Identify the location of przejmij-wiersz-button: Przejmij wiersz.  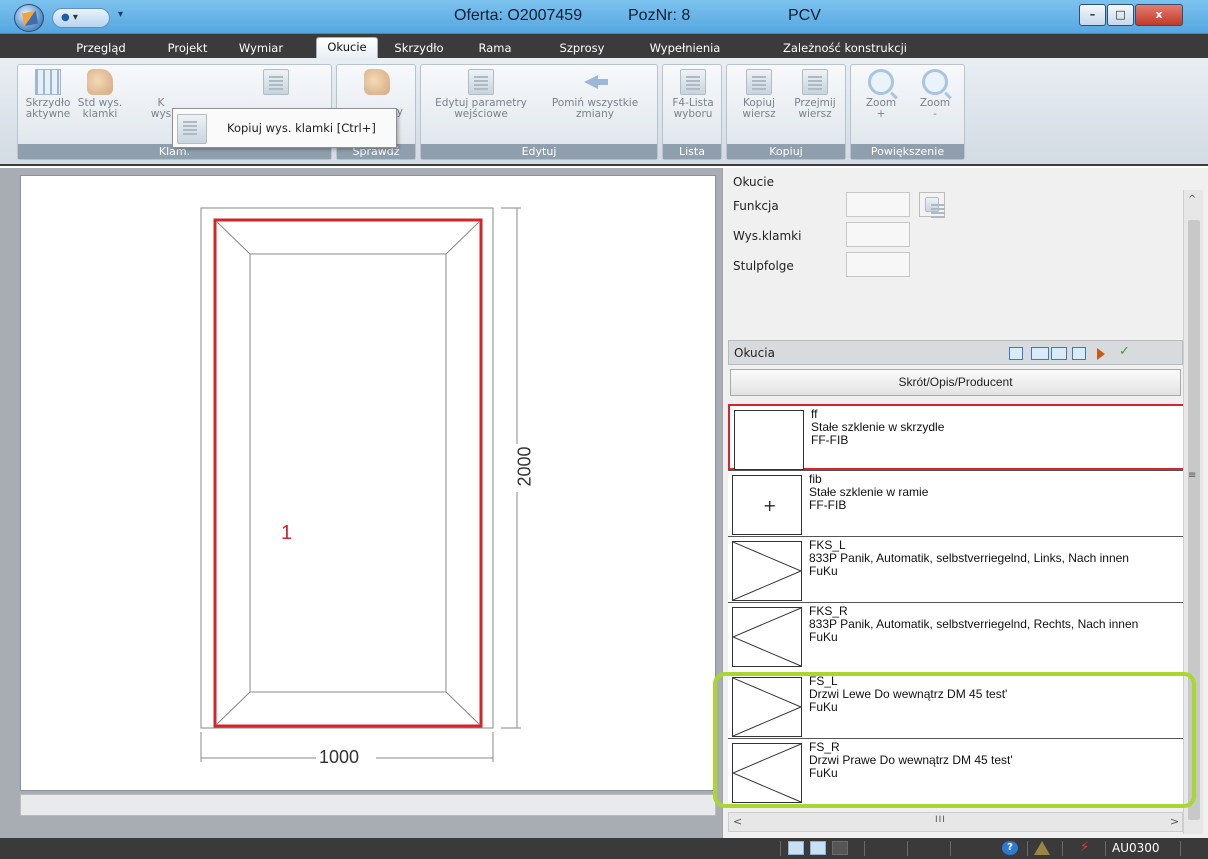
(815, 94).